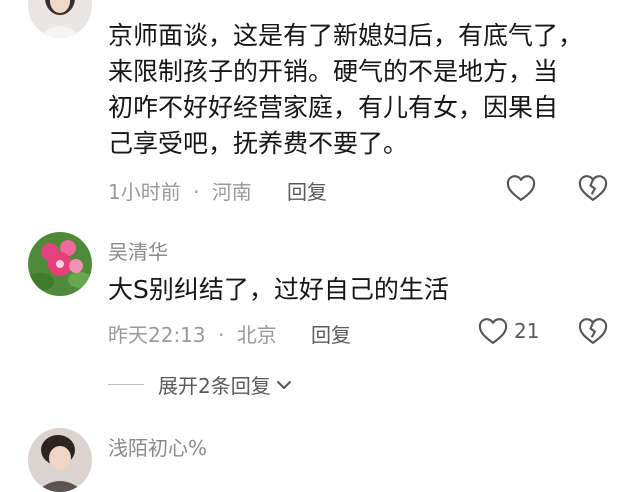  What do you see at coordinates (278, 289) in the screenshot?
I see `comment-text: 大S别纠结了，过好自己的生活` at bounding box center [278, 289].